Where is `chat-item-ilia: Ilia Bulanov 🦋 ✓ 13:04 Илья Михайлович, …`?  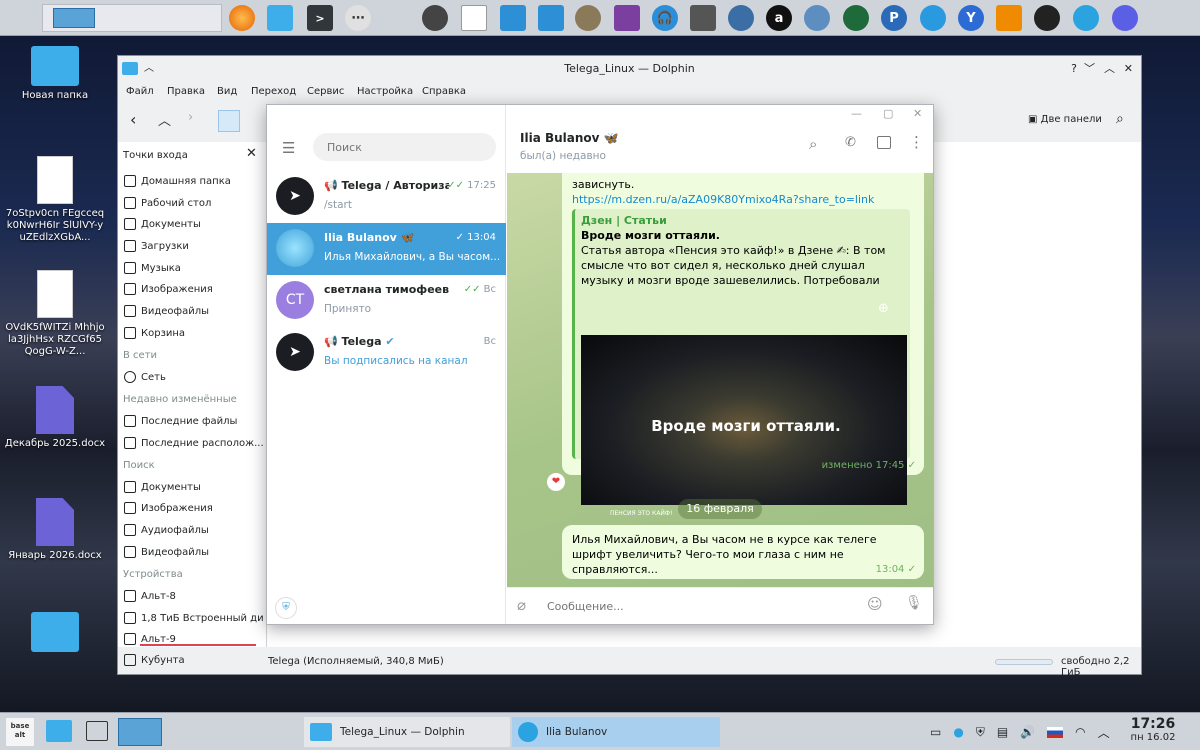 chat-item-ilia: Ilia Bulanov 🦋 ✓ 13:04 Илья Михайлович, … is located at coordinates (386, 249).